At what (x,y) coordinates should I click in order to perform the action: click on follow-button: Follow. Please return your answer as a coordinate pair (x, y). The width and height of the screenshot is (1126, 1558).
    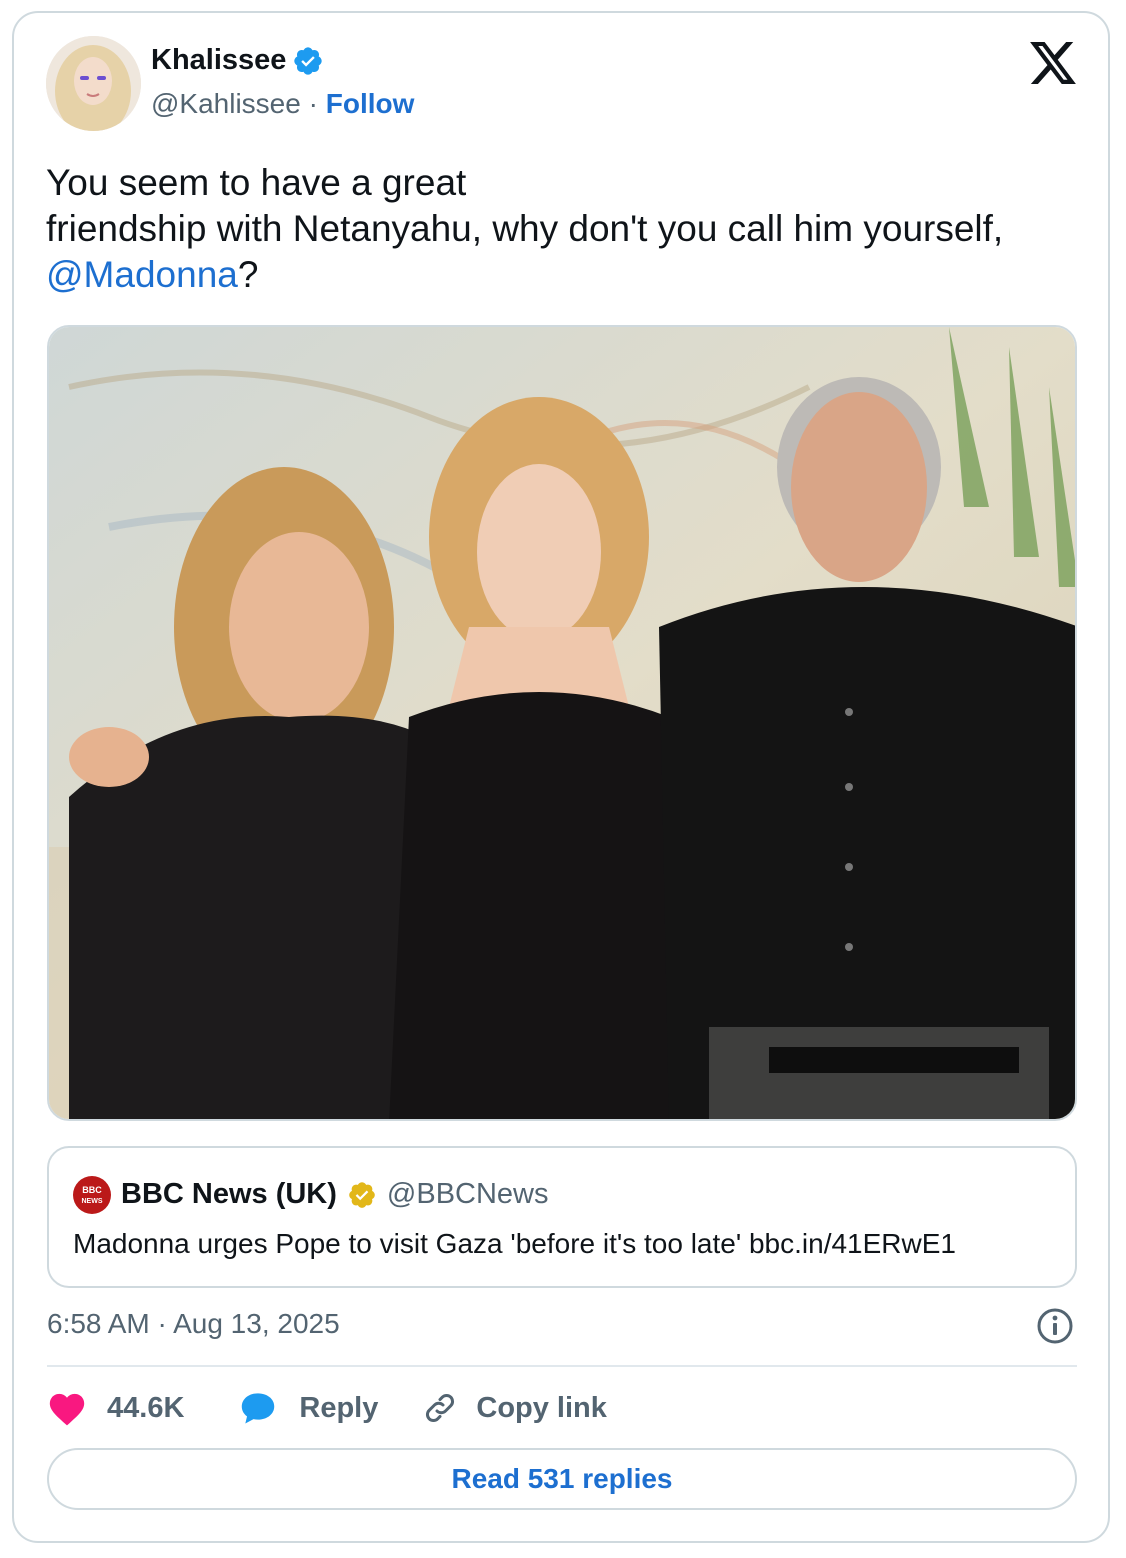
    Looking at the image, I should click on (370, 103).